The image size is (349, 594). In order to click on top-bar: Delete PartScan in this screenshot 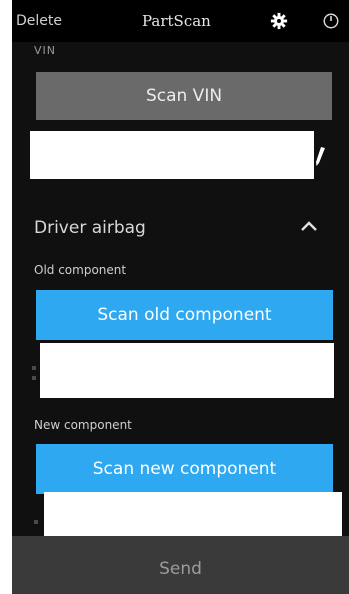, I will do `click(180, 21)`.